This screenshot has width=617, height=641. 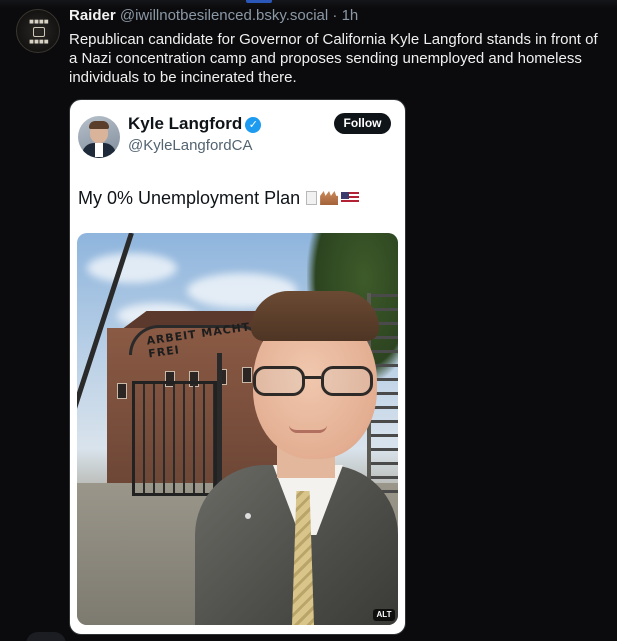 What do you see at coordinates (312, 198) in the screenshot?
I see `document-emoji-icon` at bounding box center [312, 198].